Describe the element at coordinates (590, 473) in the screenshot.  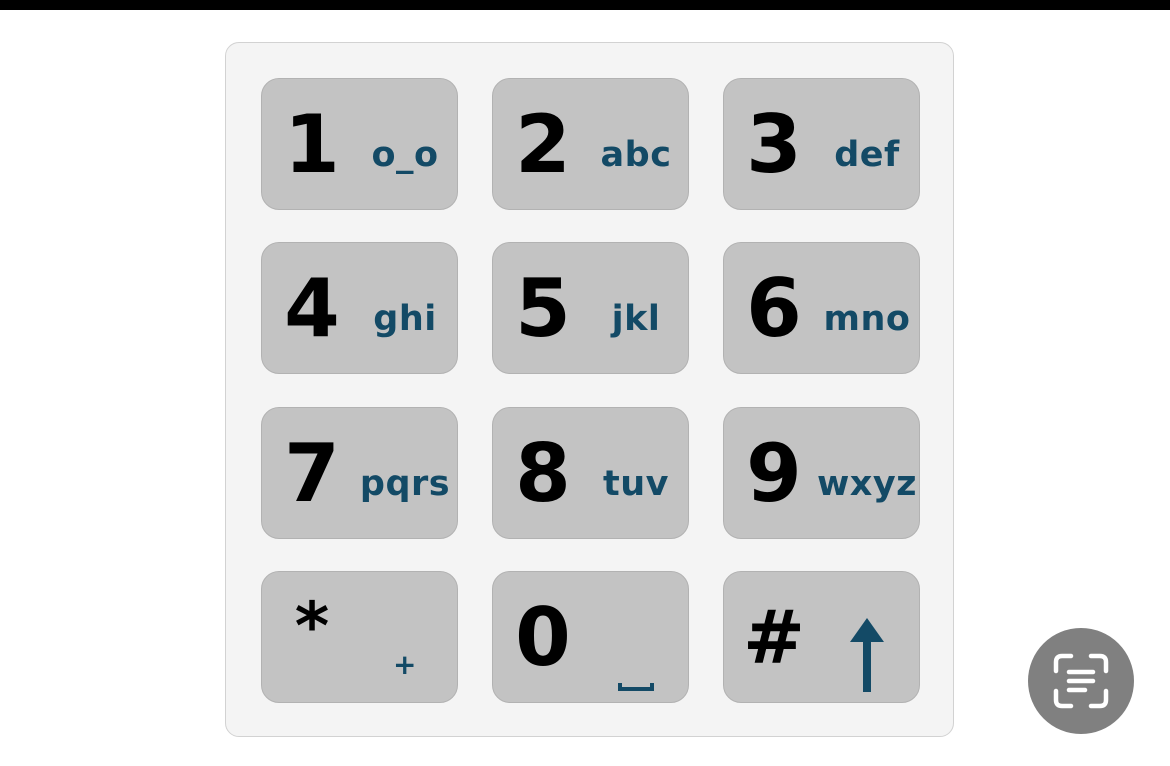
I see `key-8: 8 tuv` at that location.